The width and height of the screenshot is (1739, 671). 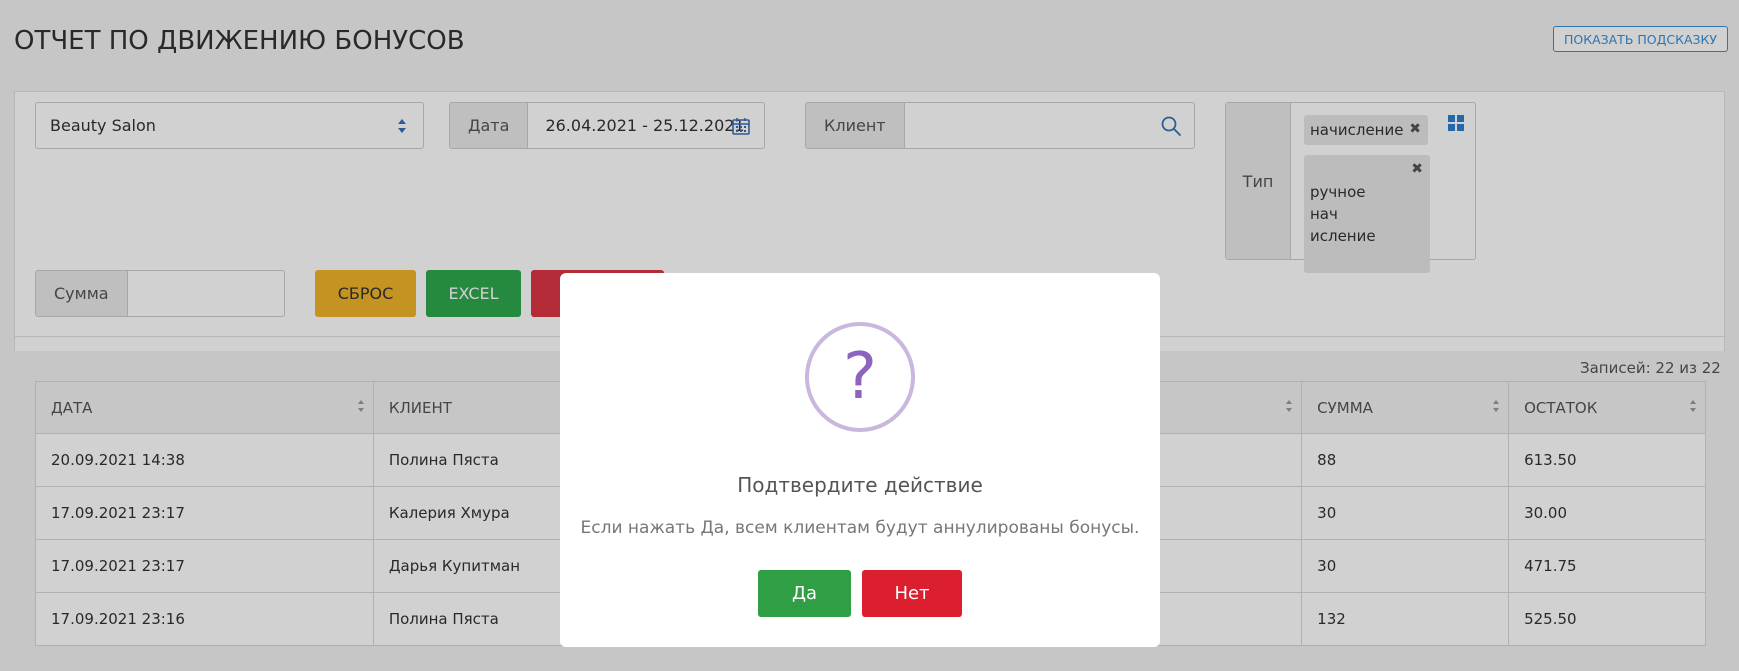 What do you see at coordinates (860, 377) in the screenshot?
I see `question-icon: ?` at bounding box center [860, 377].